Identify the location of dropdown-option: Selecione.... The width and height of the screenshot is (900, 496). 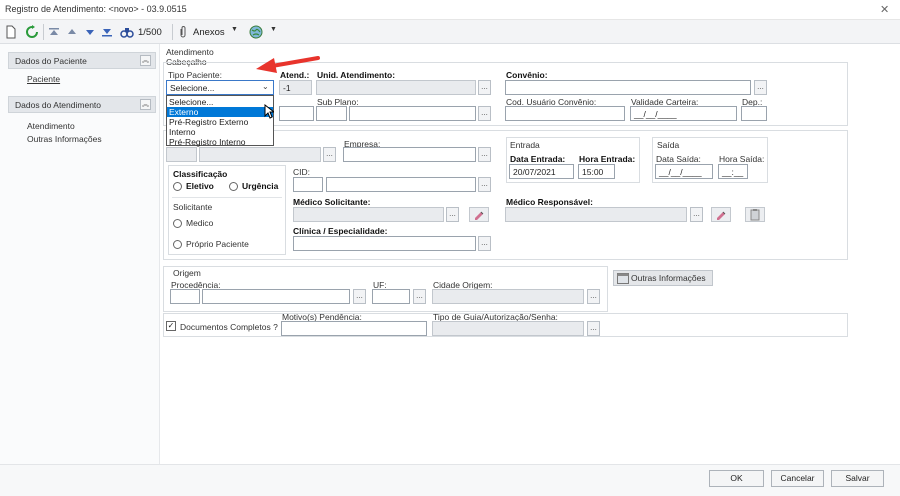
(220, 102).